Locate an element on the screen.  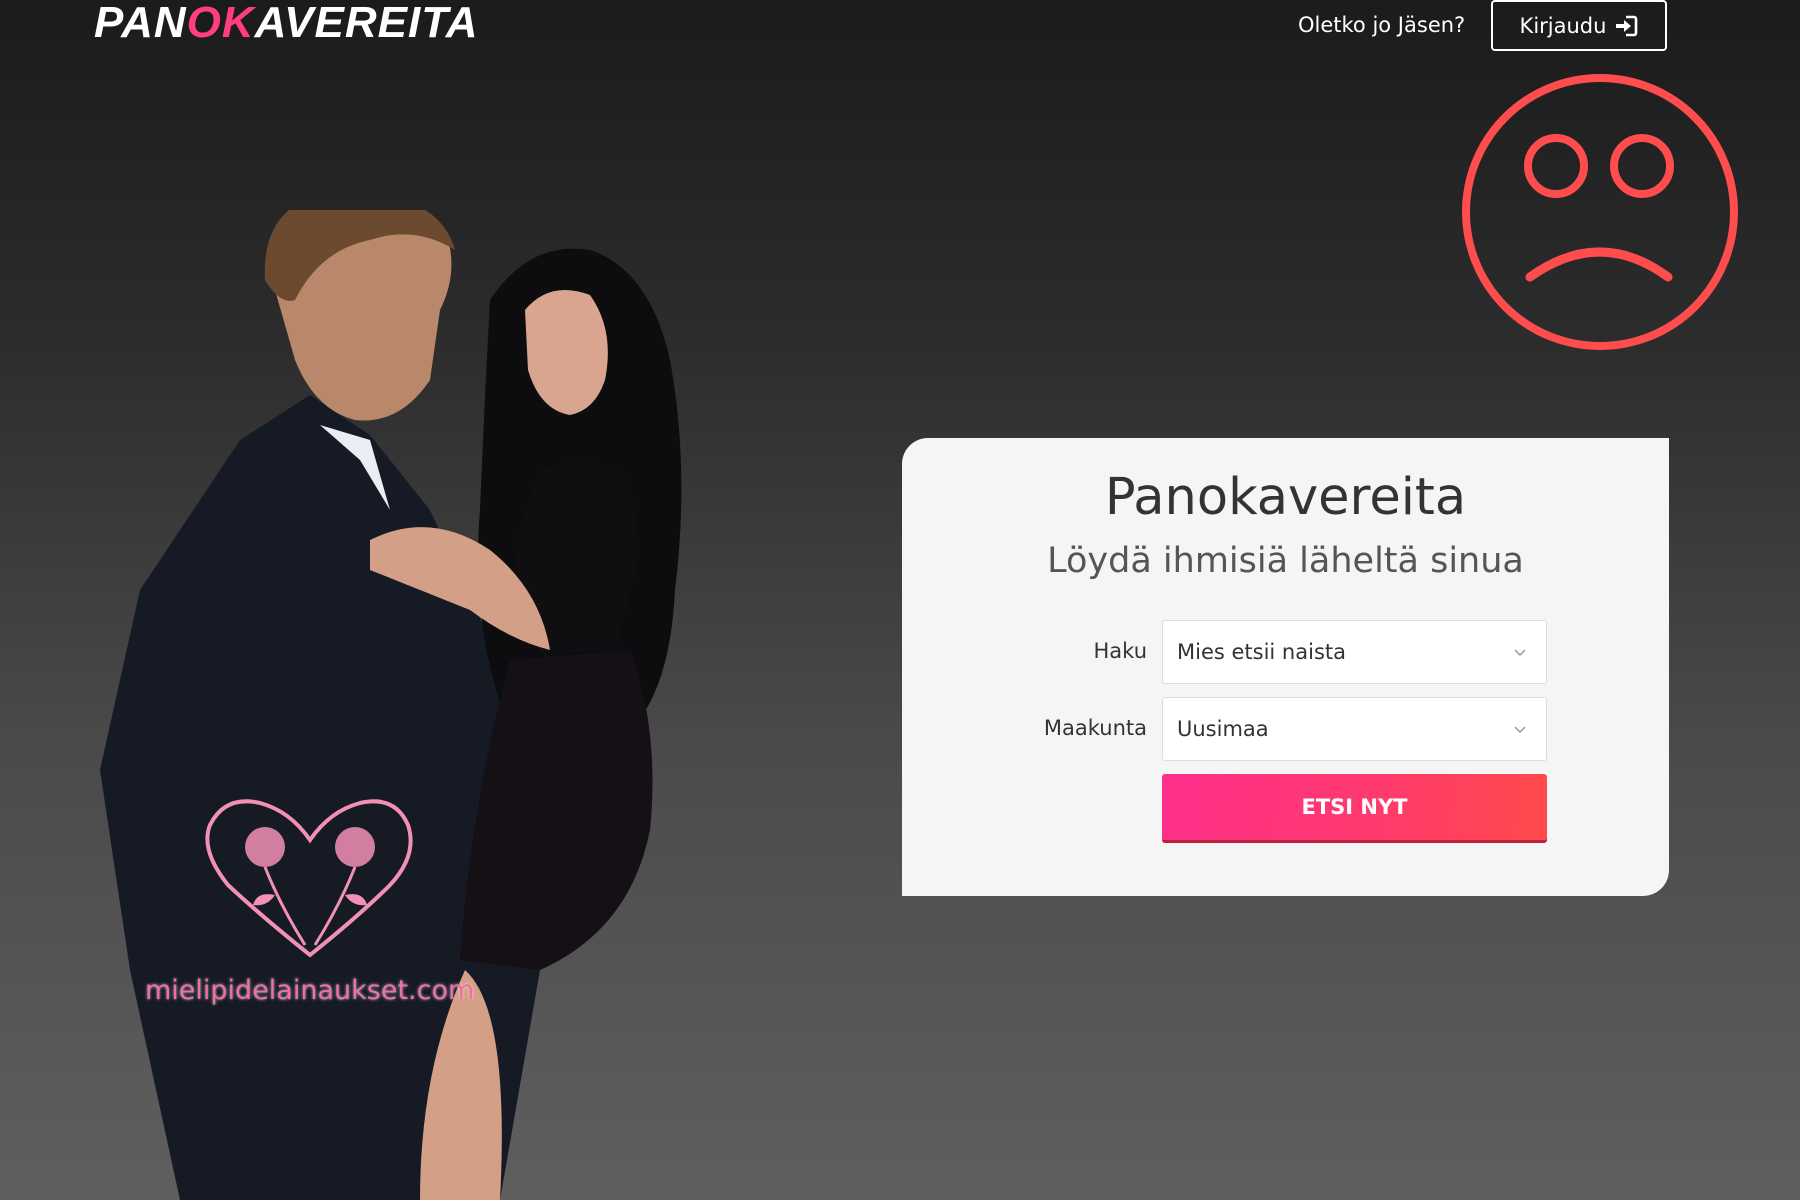
region-select: Uusimaa is located at coordinates (1354, 729).